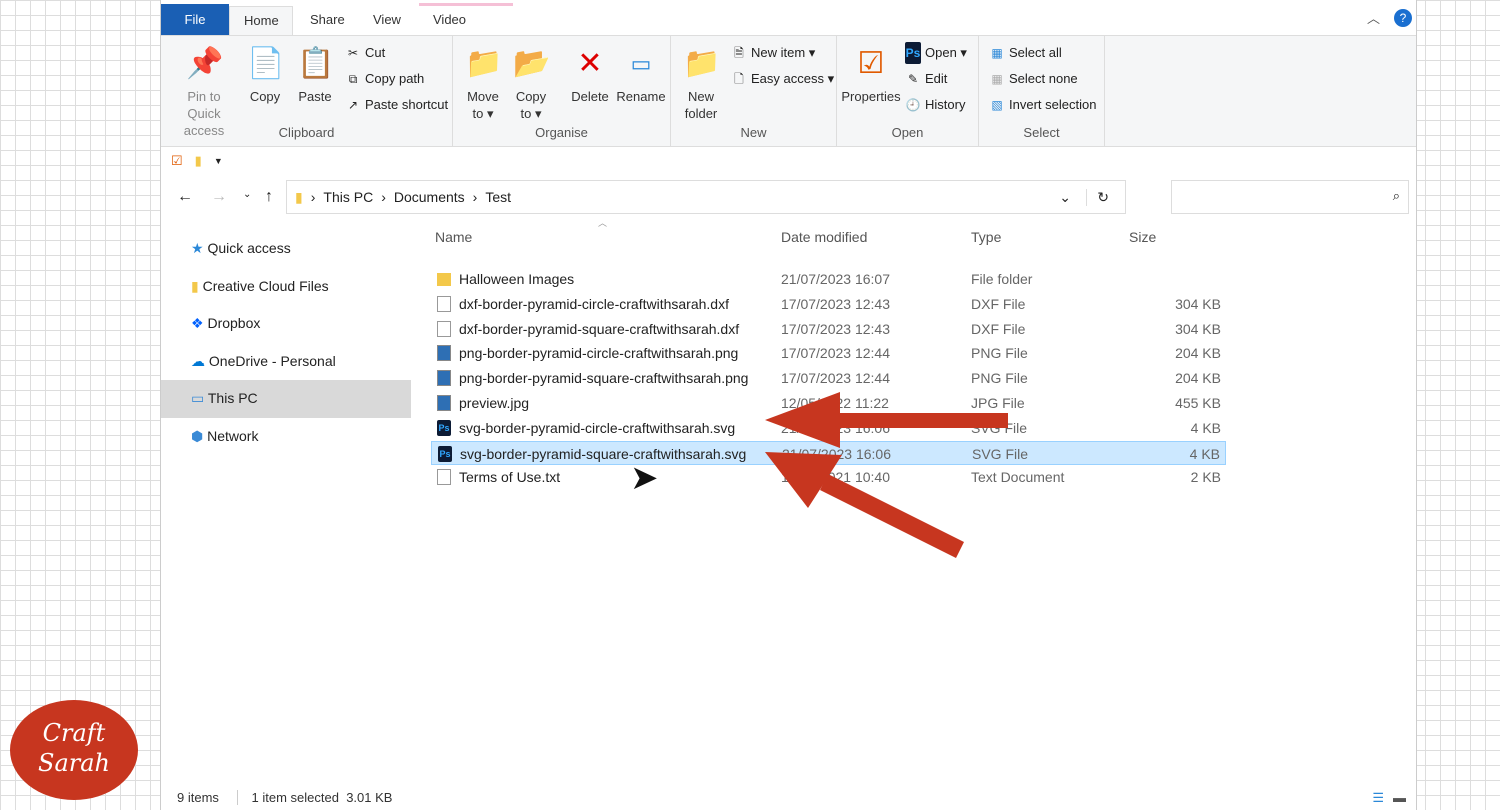  I want to click on arrow-square-file, so click(864, 505).